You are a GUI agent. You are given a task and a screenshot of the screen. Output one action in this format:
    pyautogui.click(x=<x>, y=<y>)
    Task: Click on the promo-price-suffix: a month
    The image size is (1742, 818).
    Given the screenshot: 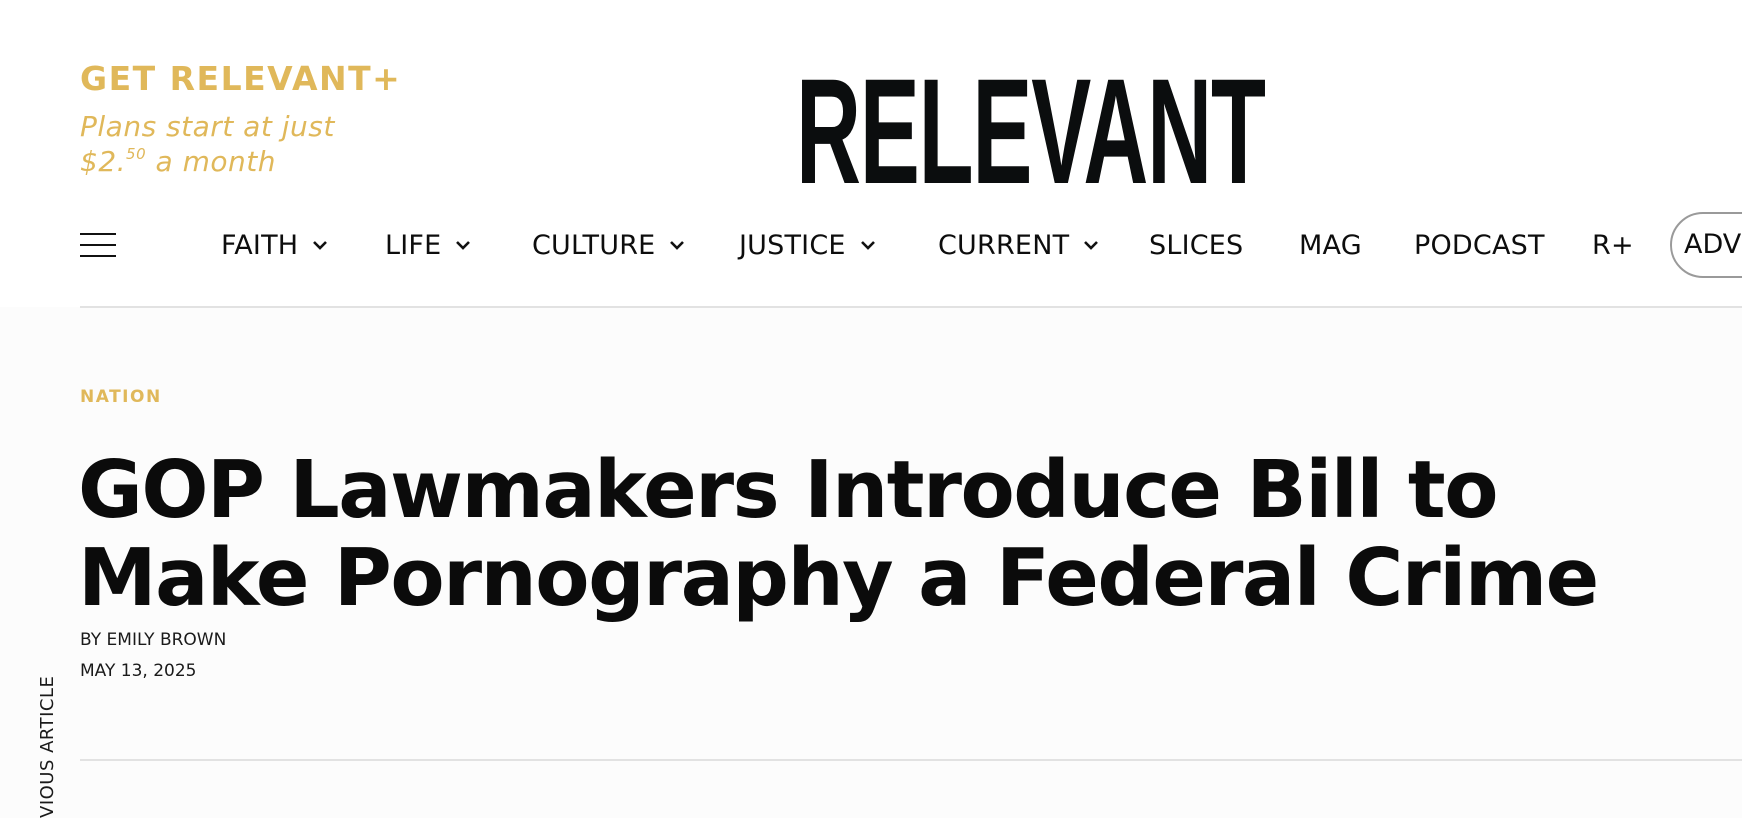 What is the action you would take?
    pyautogui.click(x=211, y=161)
    